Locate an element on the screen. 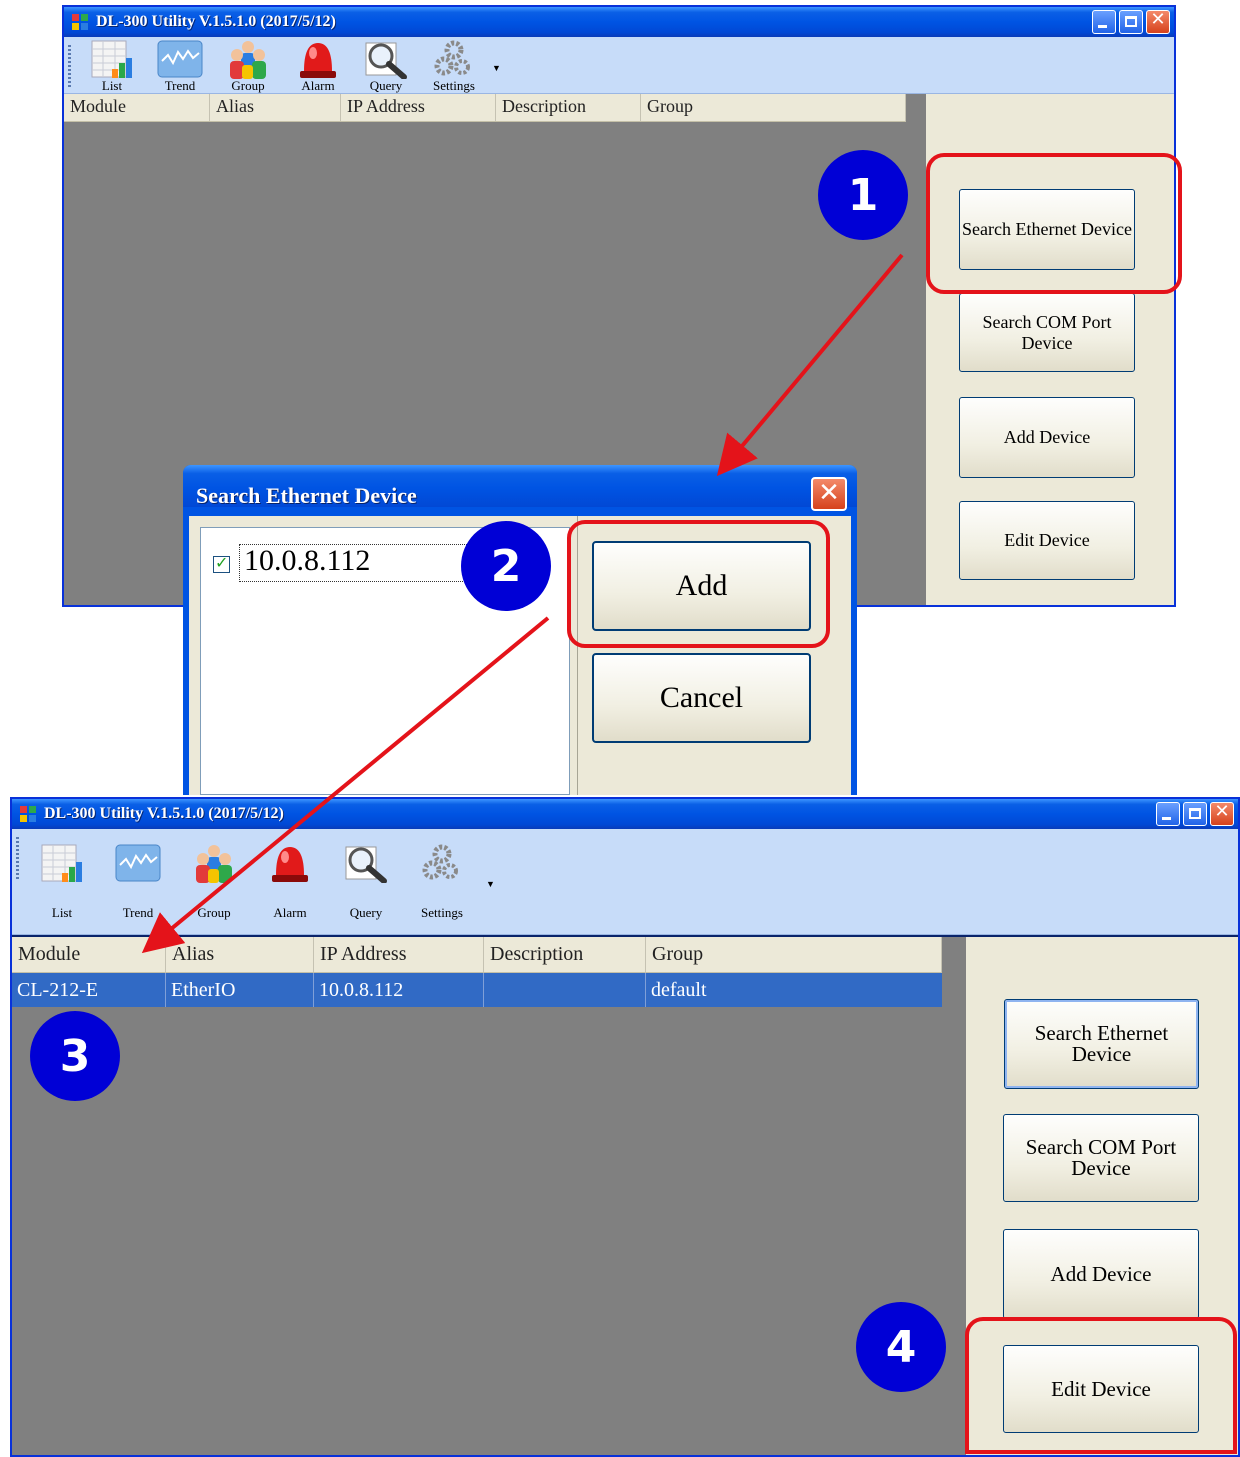  step-badge-2: 2 is located at coordinates (506, 566).